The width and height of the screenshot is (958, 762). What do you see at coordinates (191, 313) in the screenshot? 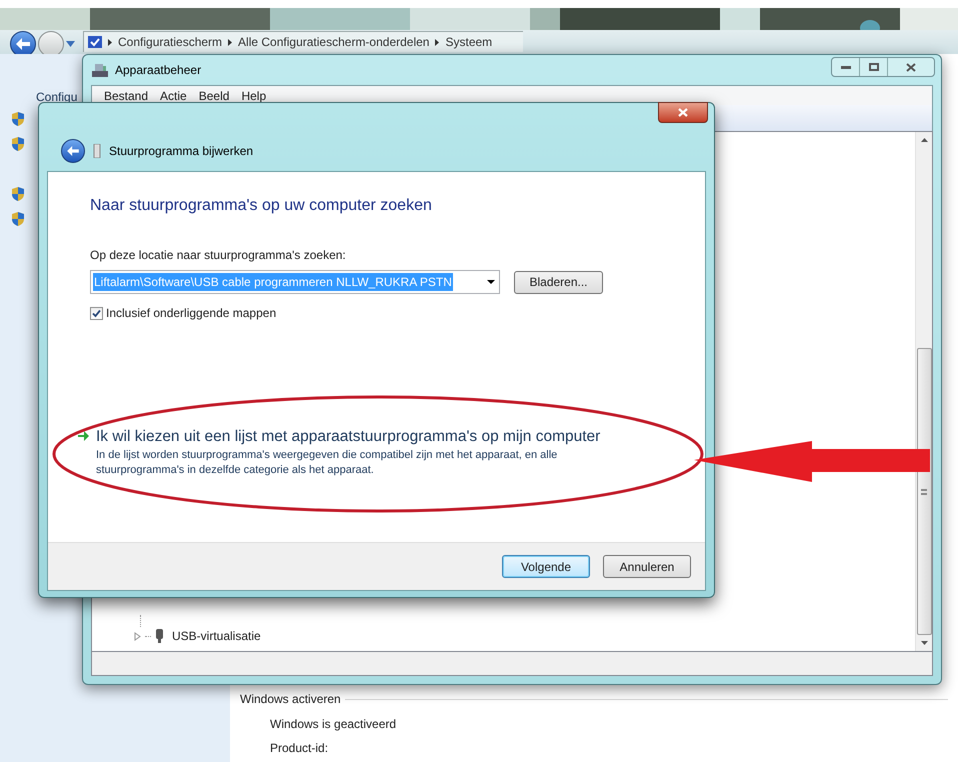
I see `checkbox-label: Inclusief onderliggende mappen` at bounding box center [191, 313].